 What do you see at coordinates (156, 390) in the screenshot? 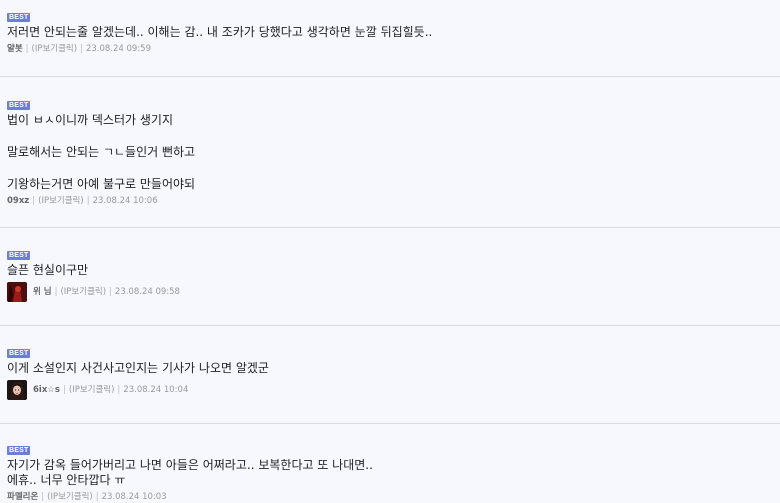
I see `timestamp: 23.08.24 10:04` at bounding box center [156, 390].